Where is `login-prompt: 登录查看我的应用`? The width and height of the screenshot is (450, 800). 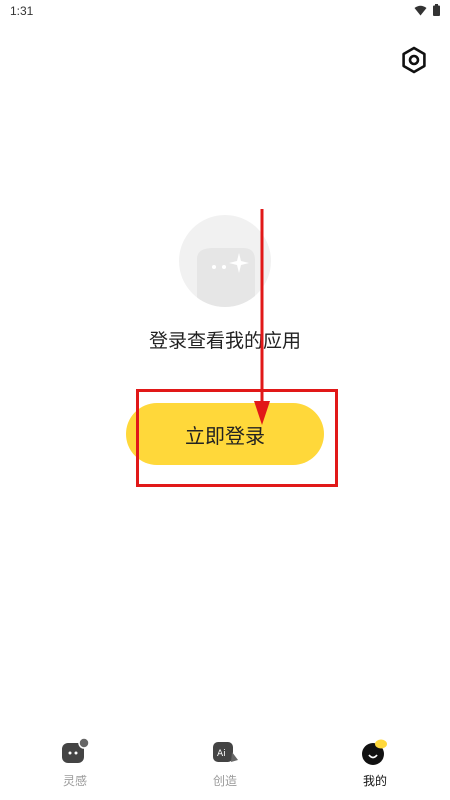 login-prompt: 登录查看我的应用 is located at coordinates (224, 341).